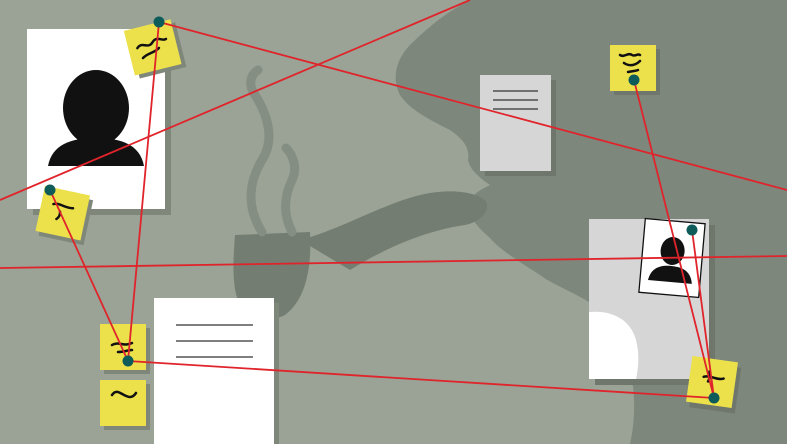 The height and width of the screenshot is (444, 787). What do you see at coordinates (125, 405) in the screenshot?
I see `sticky-note-bottom-left-lower` at bounding box center [125, 405].